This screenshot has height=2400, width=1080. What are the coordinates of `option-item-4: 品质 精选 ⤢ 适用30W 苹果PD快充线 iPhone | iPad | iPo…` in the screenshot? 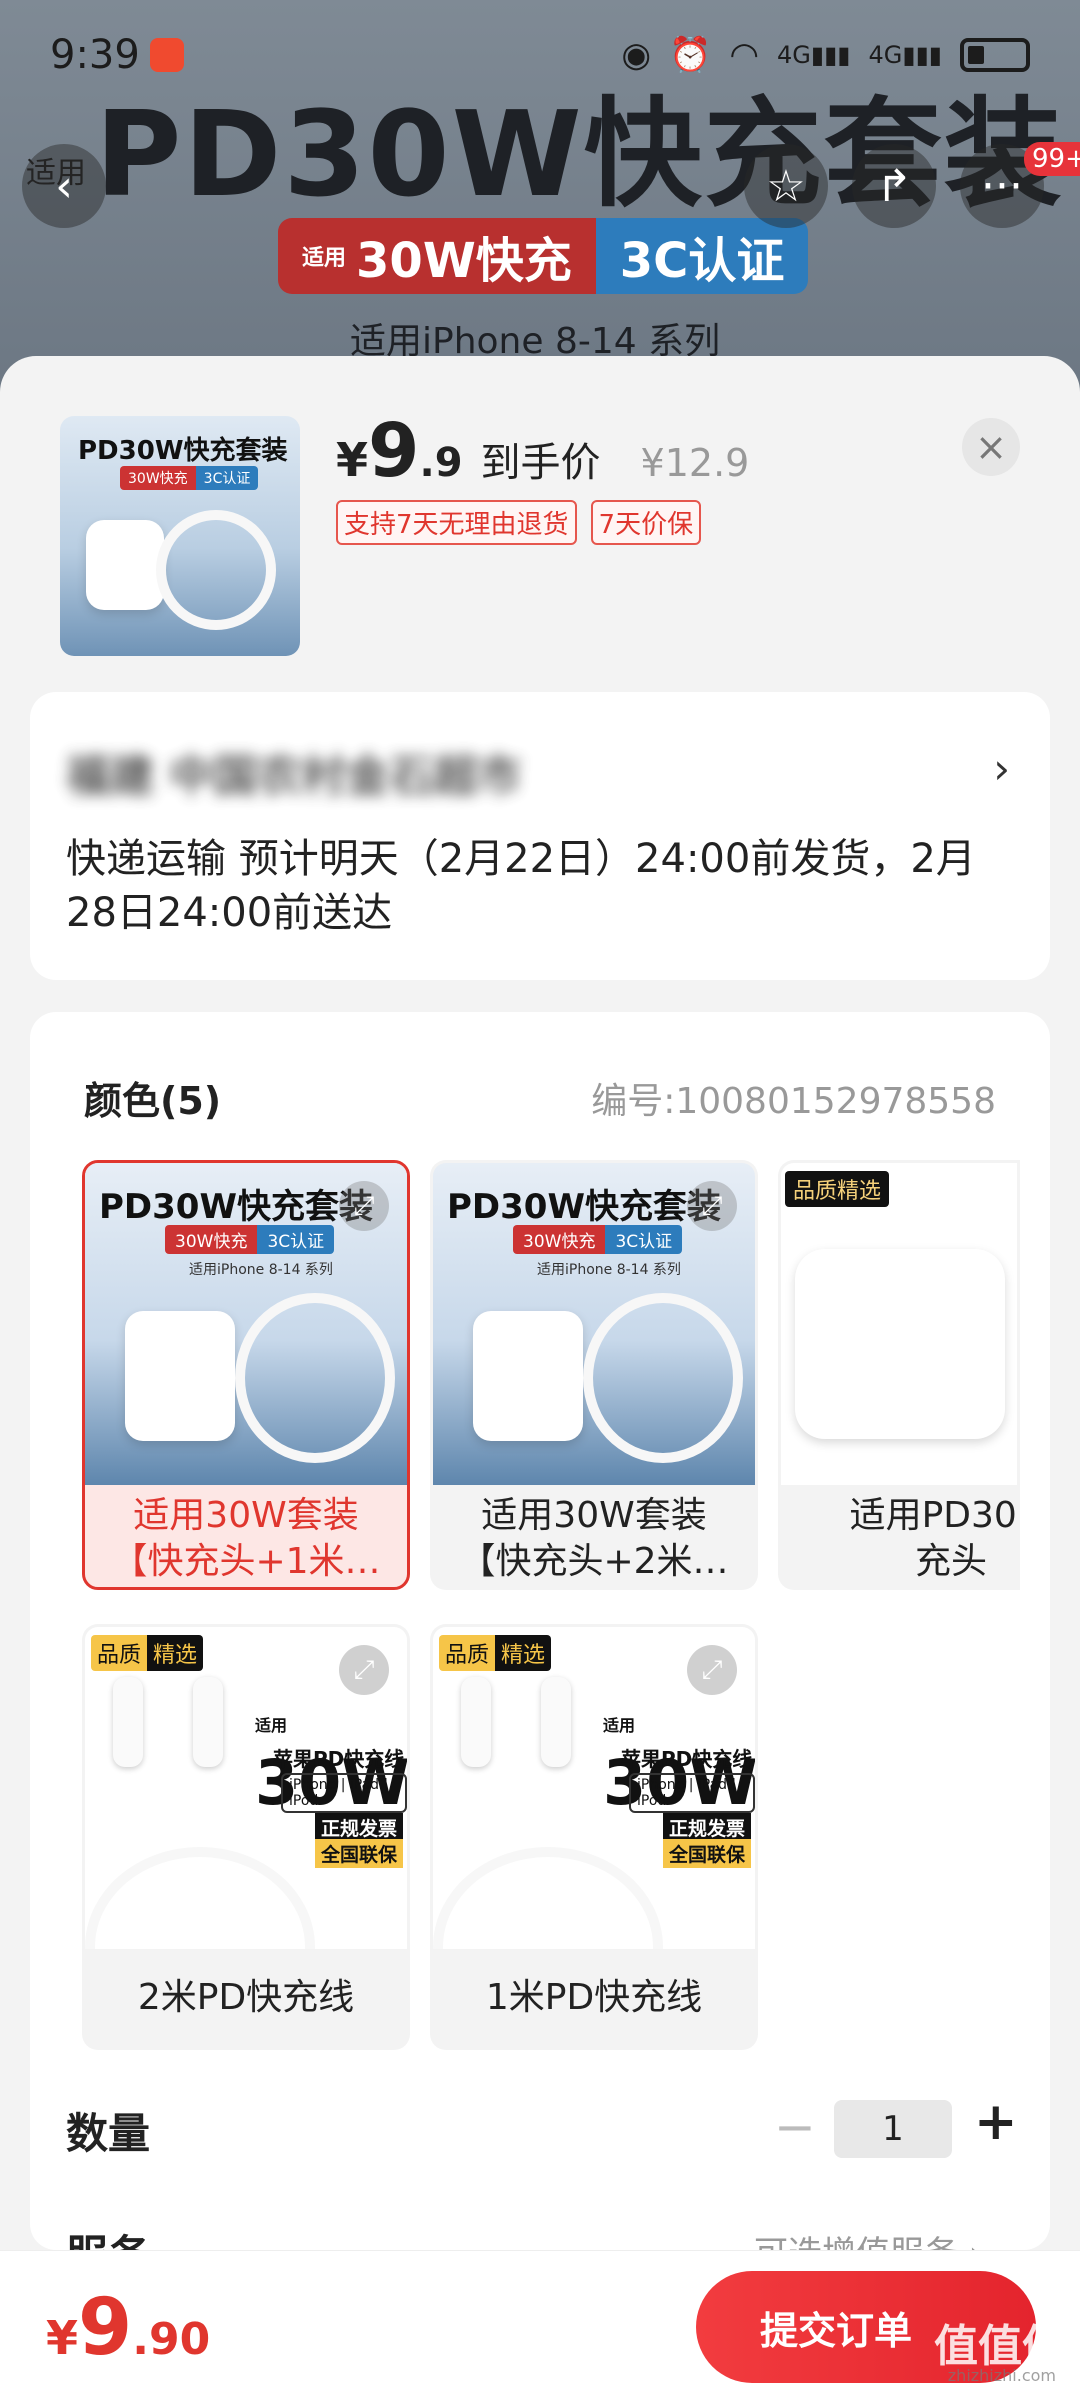 It's located at (246, 1837).